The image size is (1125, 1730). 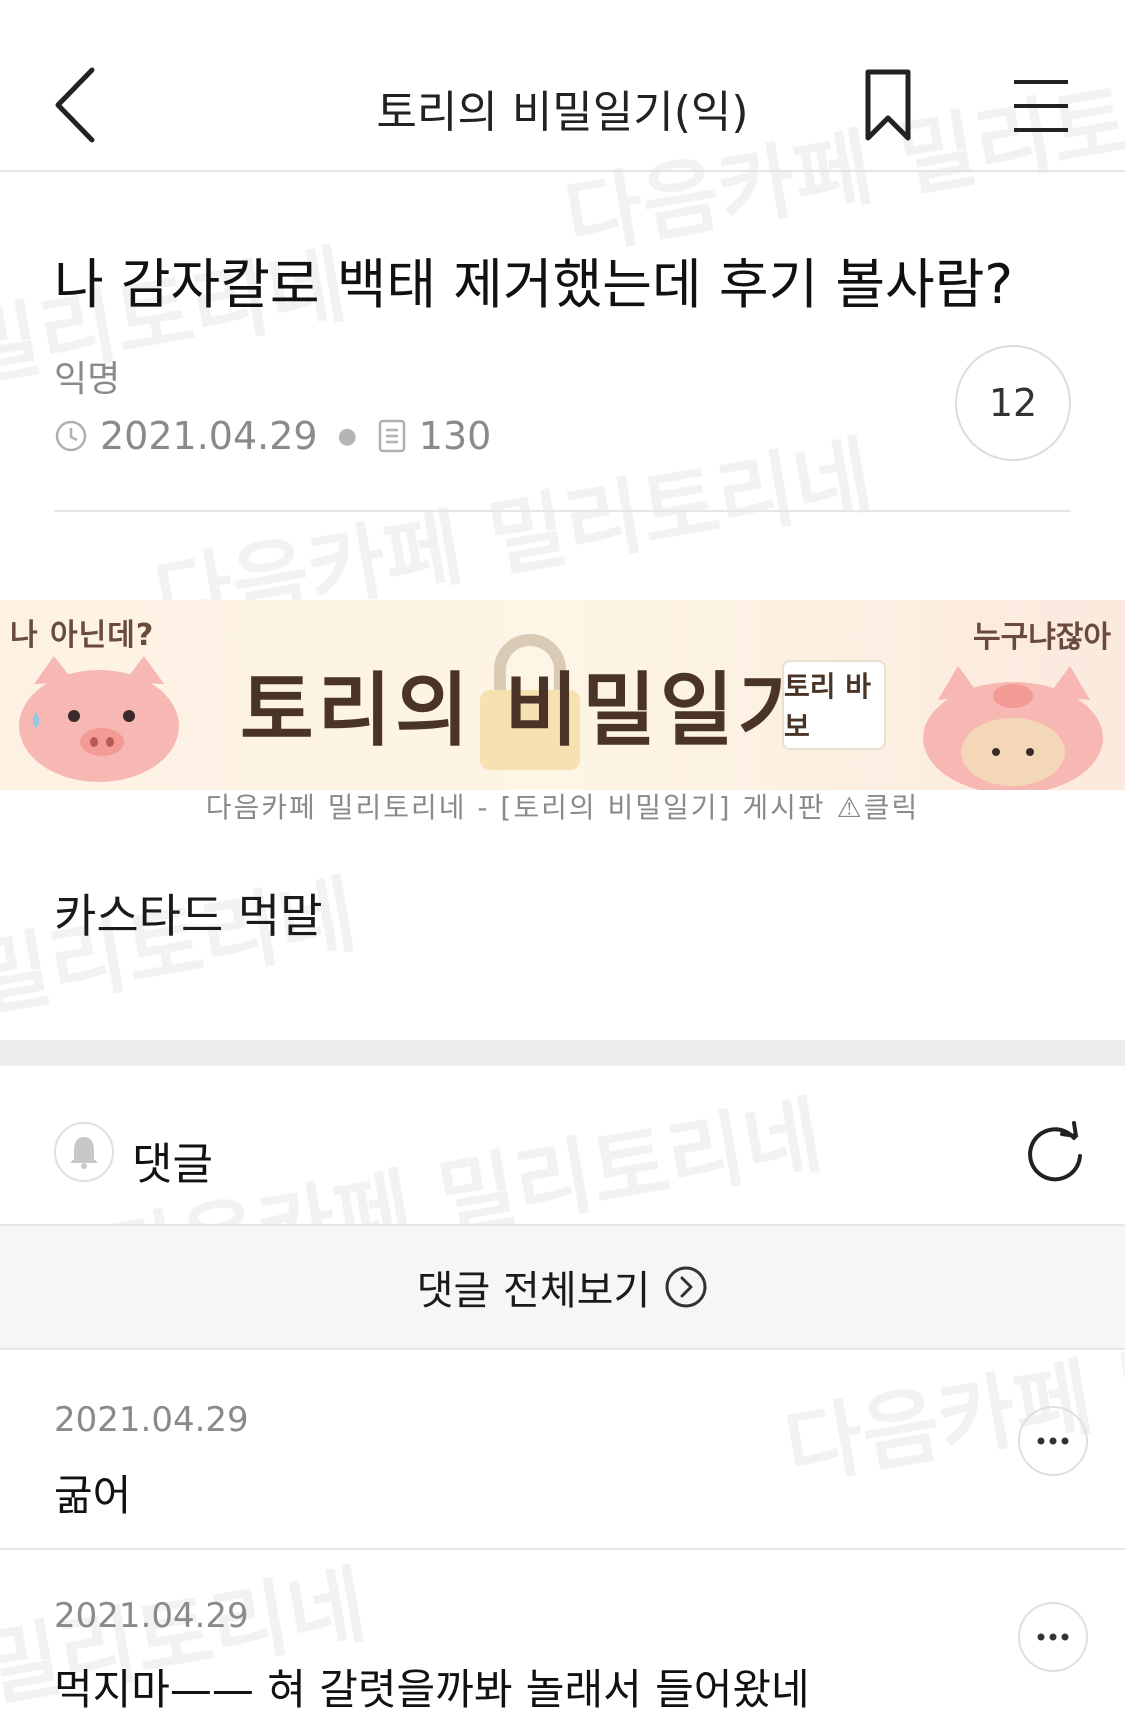 I want to click on bookmark-icon, so click(x=888, y=105).